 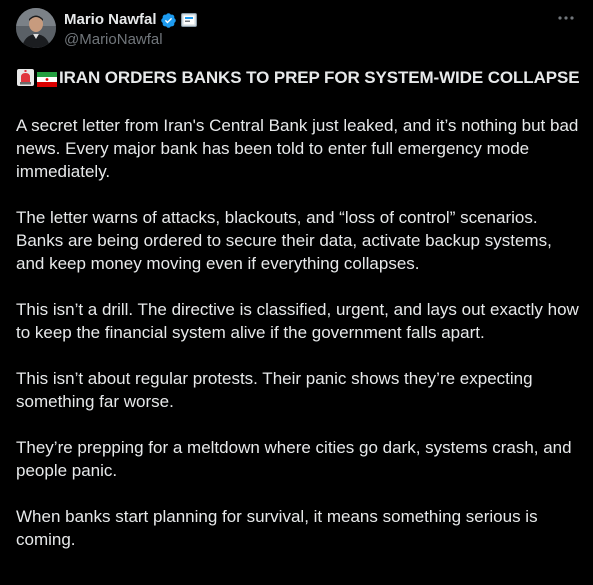 What do you see at coordinates (188, 20) in the screenshot?
I see `affiliation-badge-icon` at bounding box center [188, 20].